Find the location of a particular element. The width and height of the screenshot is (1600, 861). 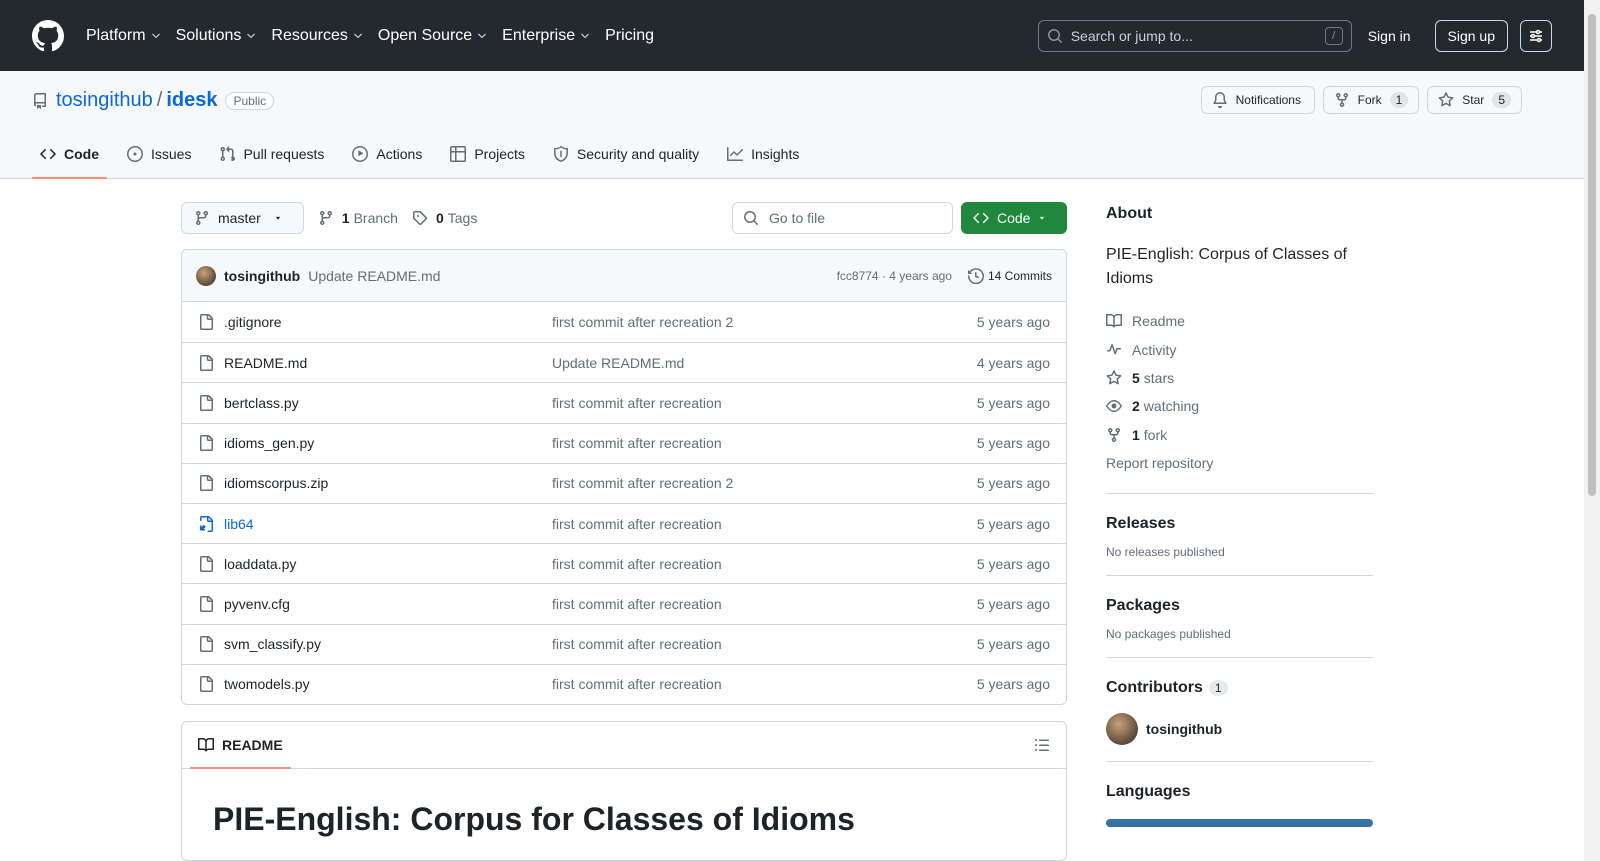

tab-issues: Issues is located at coordinates (159, 154).